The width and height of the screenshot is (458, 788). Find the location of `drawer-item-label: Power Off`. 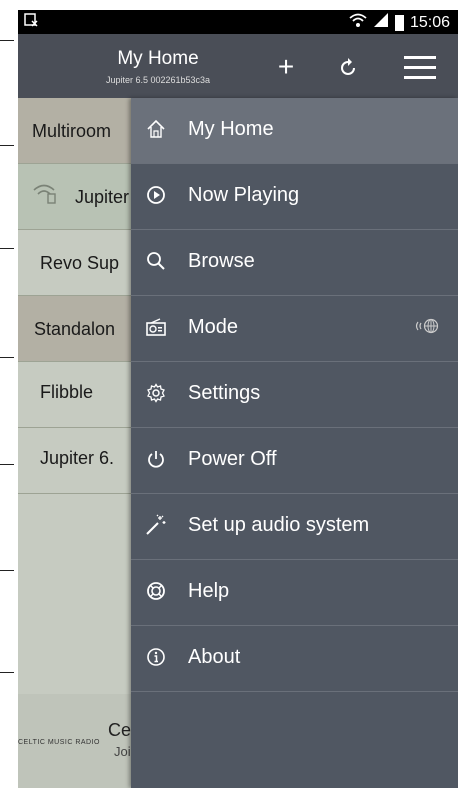

drawer-item-label: Power Off is located at coordinates (232, 459).